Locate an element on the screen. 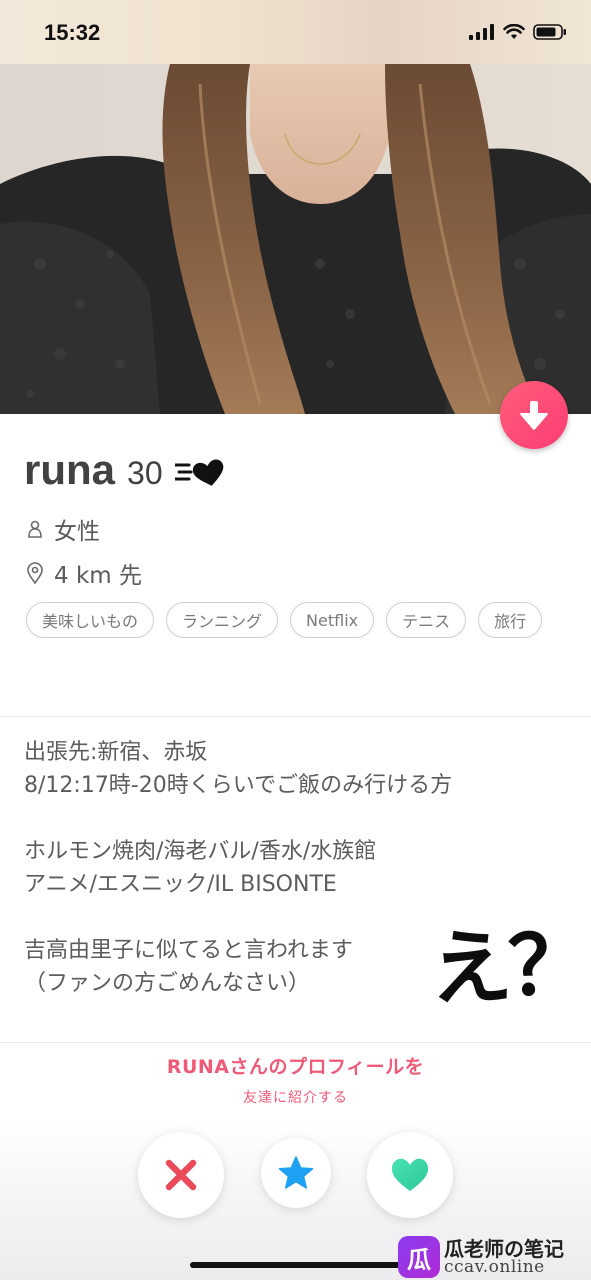  watermark-logo: 瓜 is located at coordinates (419, 1257).